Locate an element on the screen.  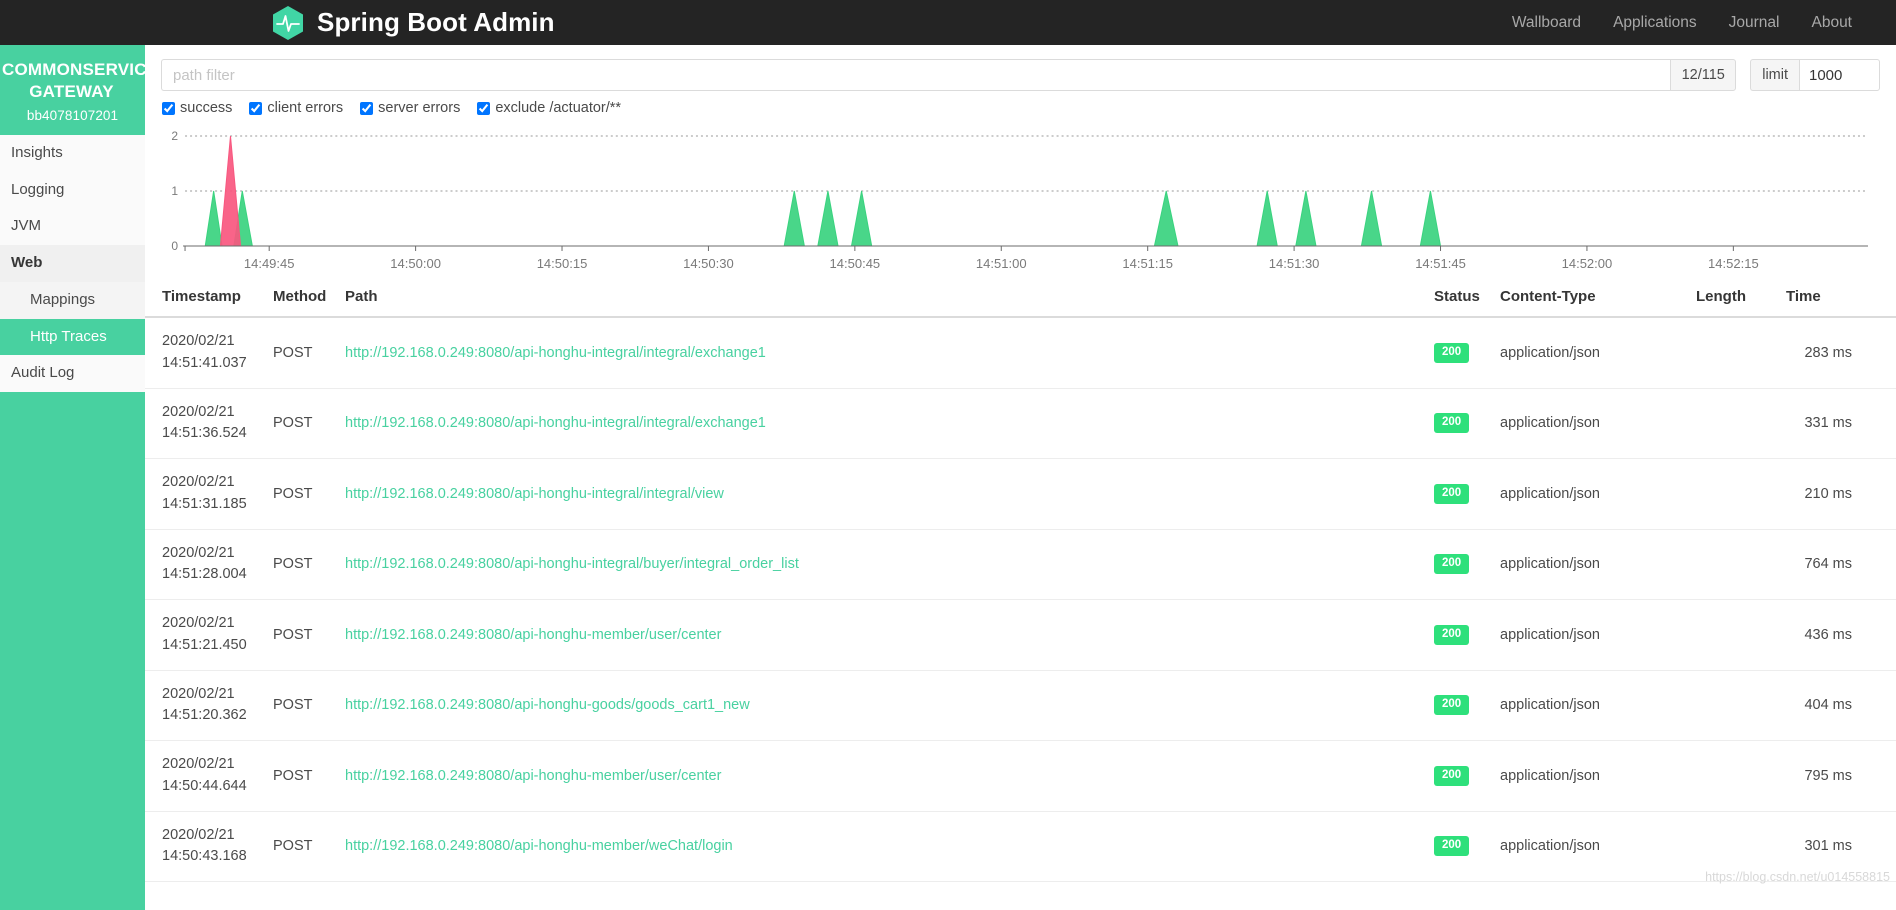
timestamp-time: 14:51:21.450 is located at coordinates (204, 644).